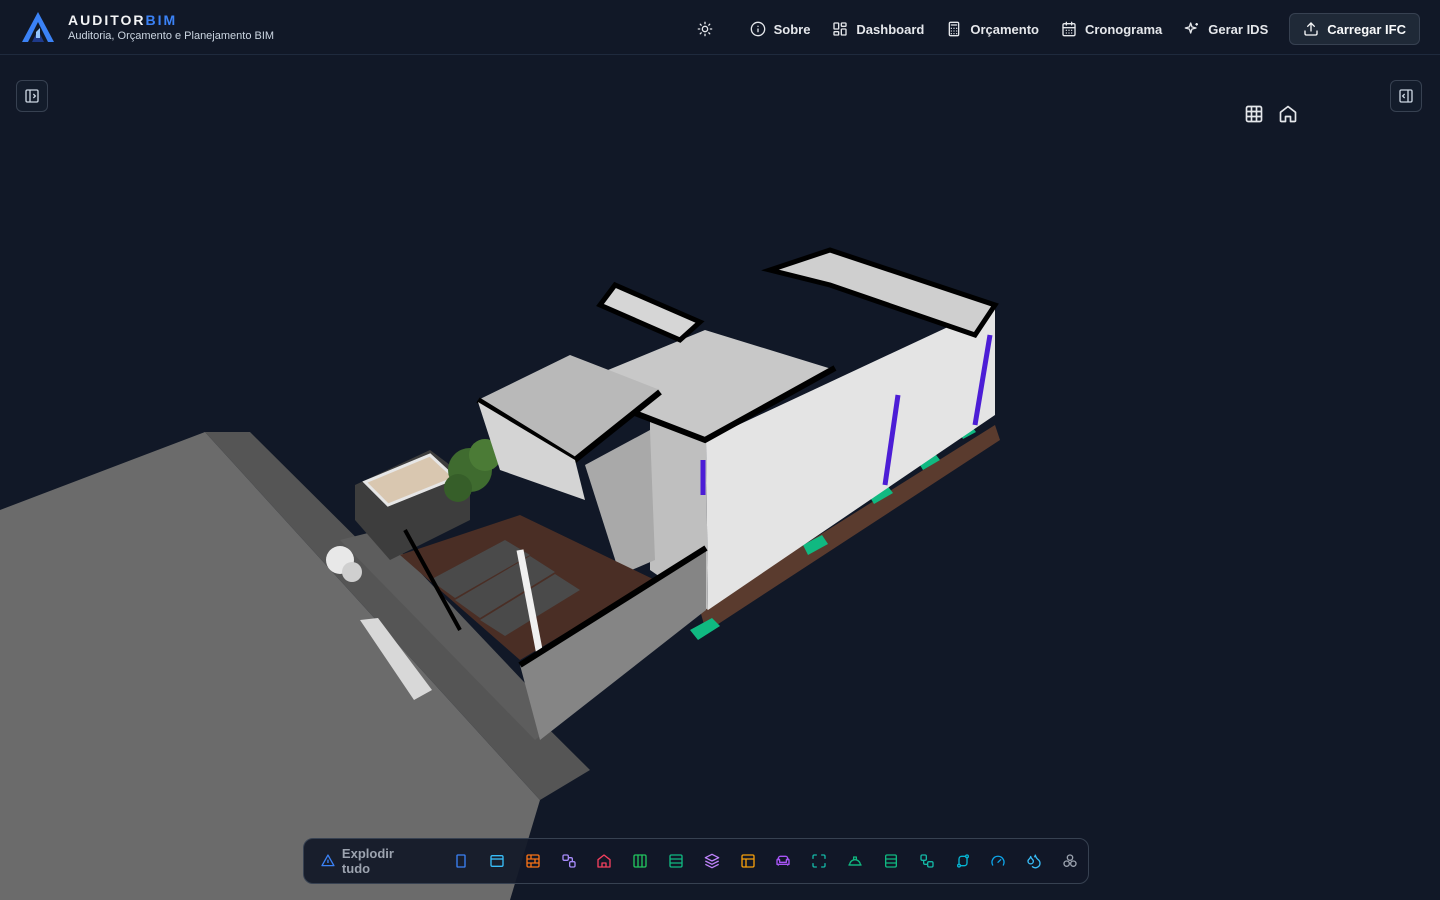 This screenshot has height=900, width=1440. I want to click on space-filter-button, so click(819, 861).